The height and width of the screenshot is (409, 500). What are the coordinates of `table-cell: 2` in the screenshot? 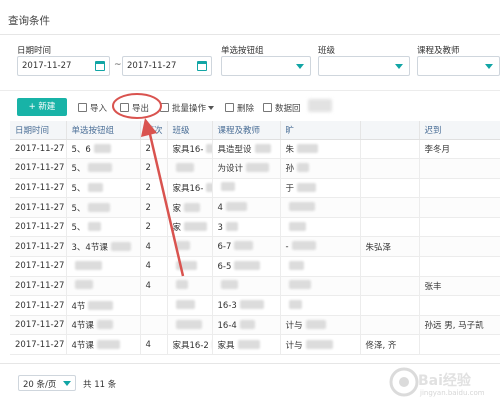 It's located at (154, 207).